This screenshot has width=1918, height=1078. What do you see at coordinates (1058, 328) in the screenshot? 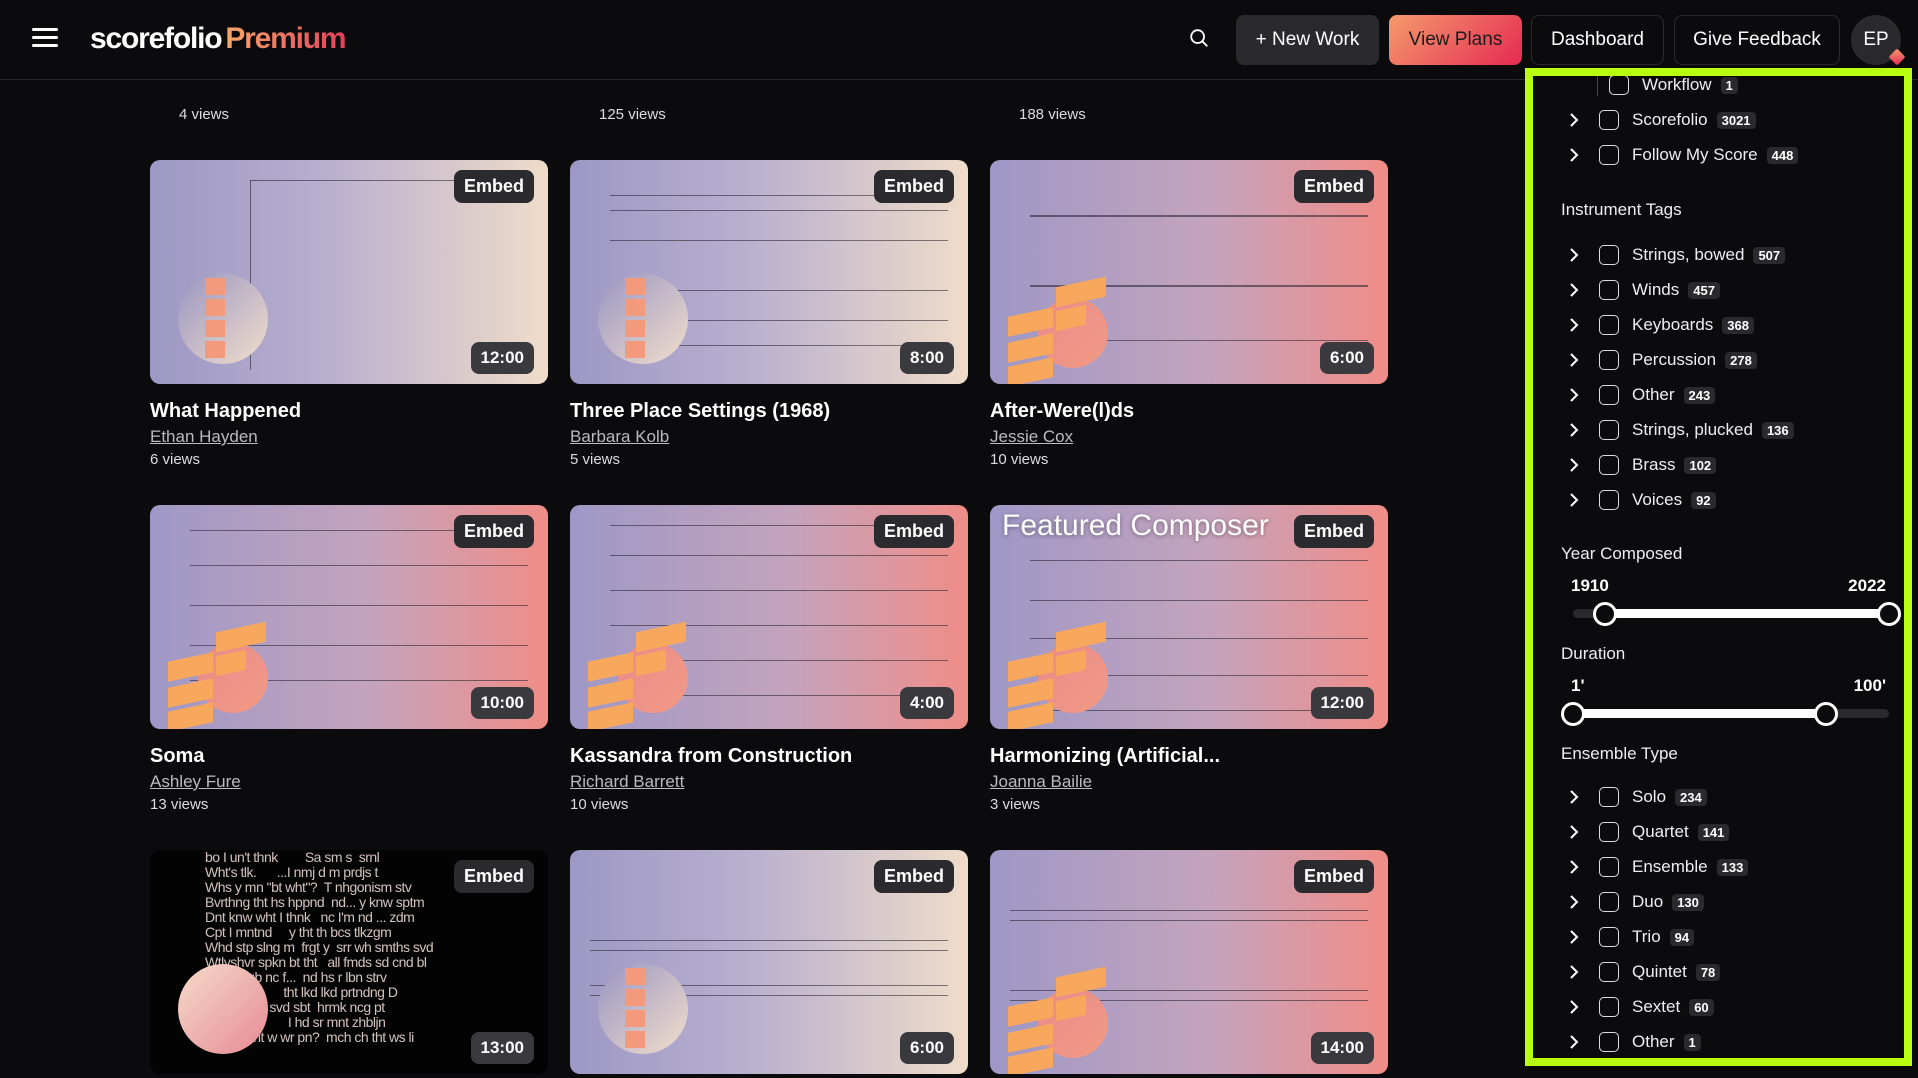
I see `sf-logo-icon` at bounding box center [1058, 328].